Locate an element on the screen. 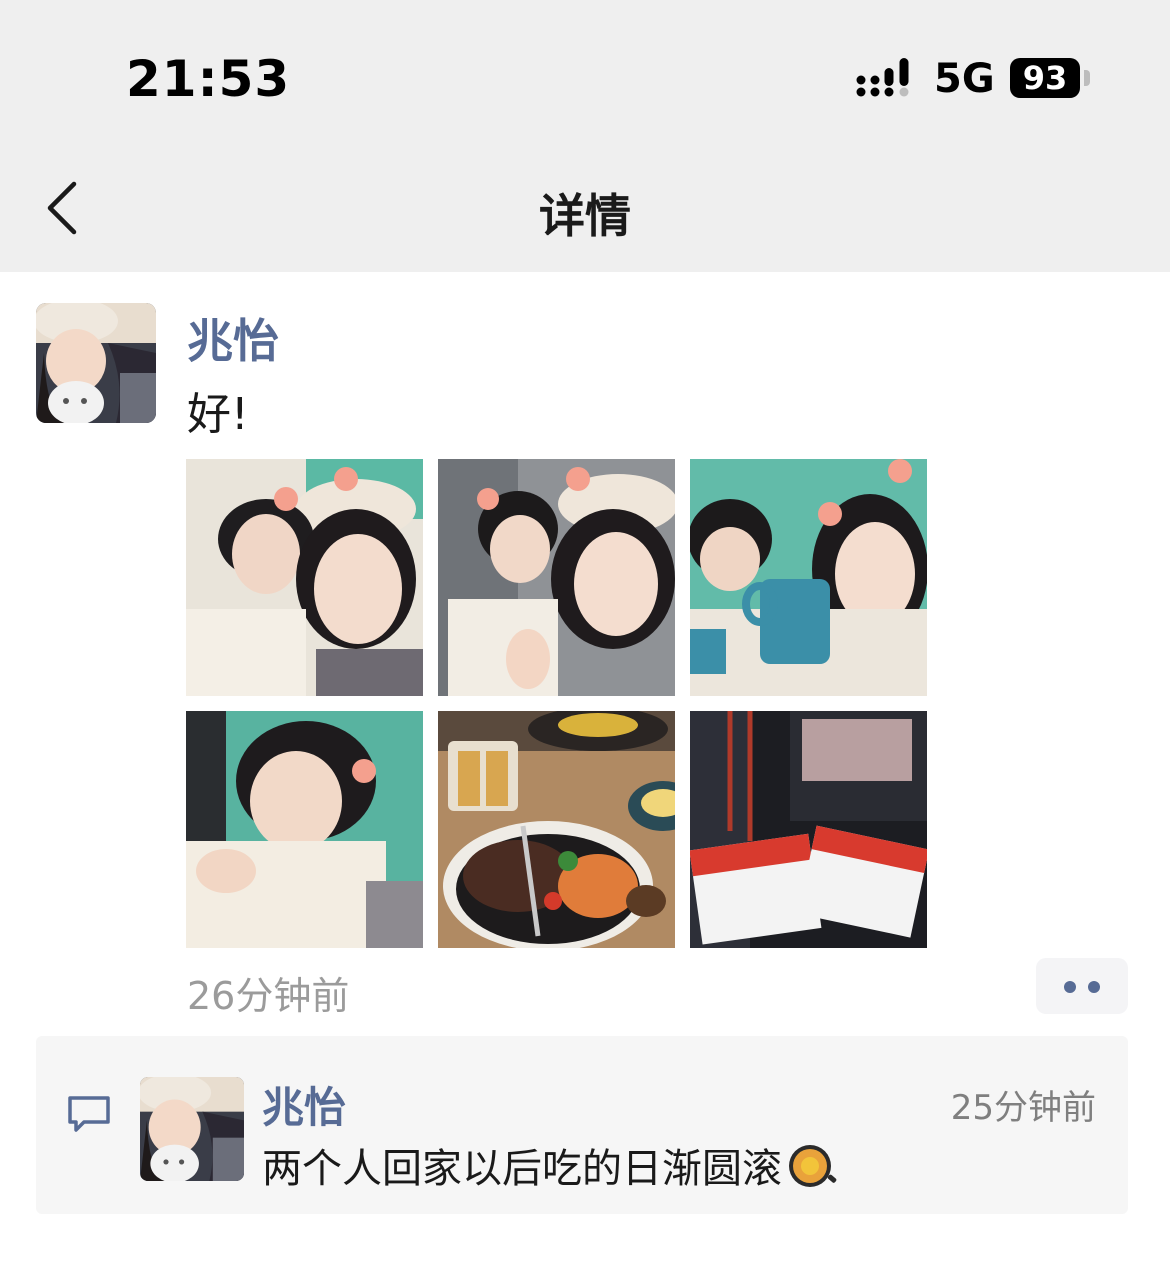 Image resolution: width=1170 pixels, height=1286 pixels. network-label: 5G is located at coordinates (964, 79).